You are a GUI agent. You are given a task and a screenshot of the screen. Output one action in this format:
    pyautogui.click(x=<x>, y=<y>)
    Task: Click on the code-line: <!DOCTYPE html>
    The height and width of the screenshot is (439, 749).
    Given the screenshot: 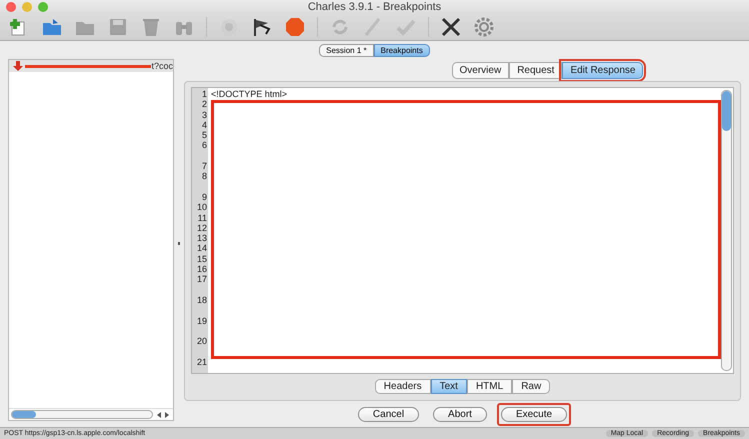 What is the action you would take?
    pyautogui.click(x=249, y=94)
    